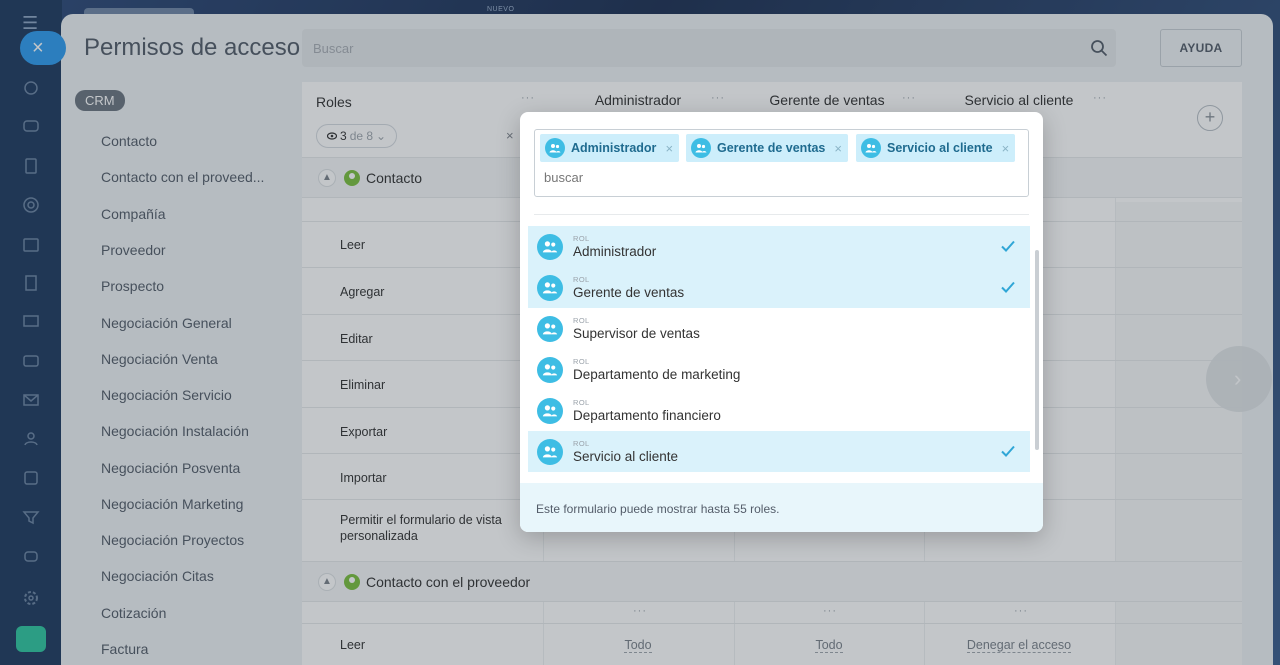 This screenshot has width=1280, height=665. What do you see at coordinates (779, 410) in the screenshot?
I see `role-option-departamento-financiero: ROL Departamento financiero` at bounding box center [779, 410].